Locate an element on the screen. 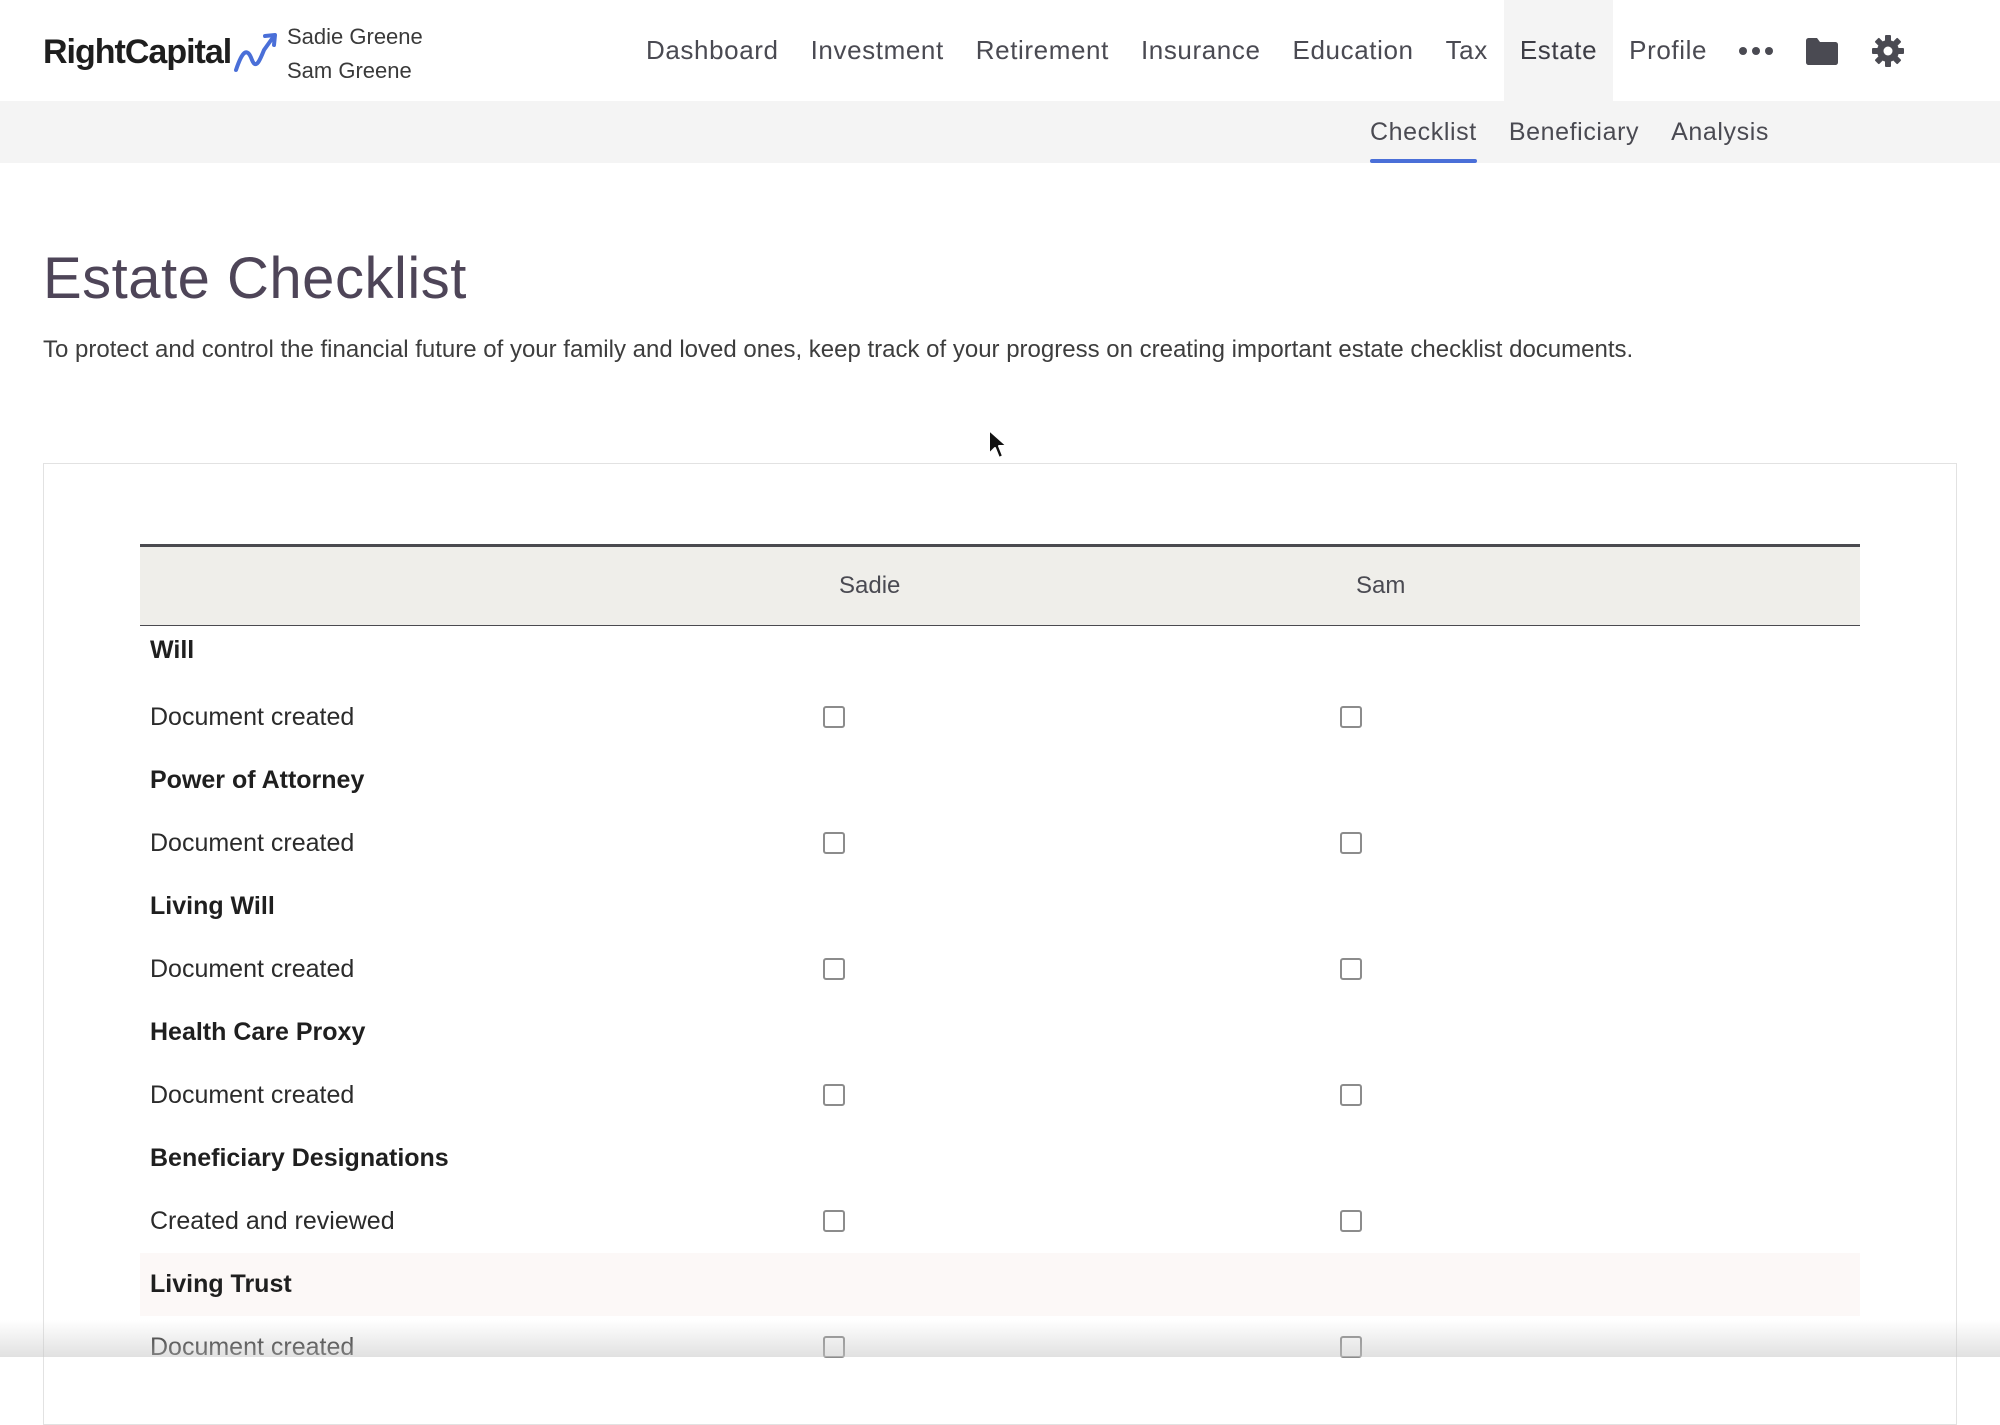 The width and height of the screenshot is (2000, 1425). section-title: Living Will is located at coordinates (212, 906).